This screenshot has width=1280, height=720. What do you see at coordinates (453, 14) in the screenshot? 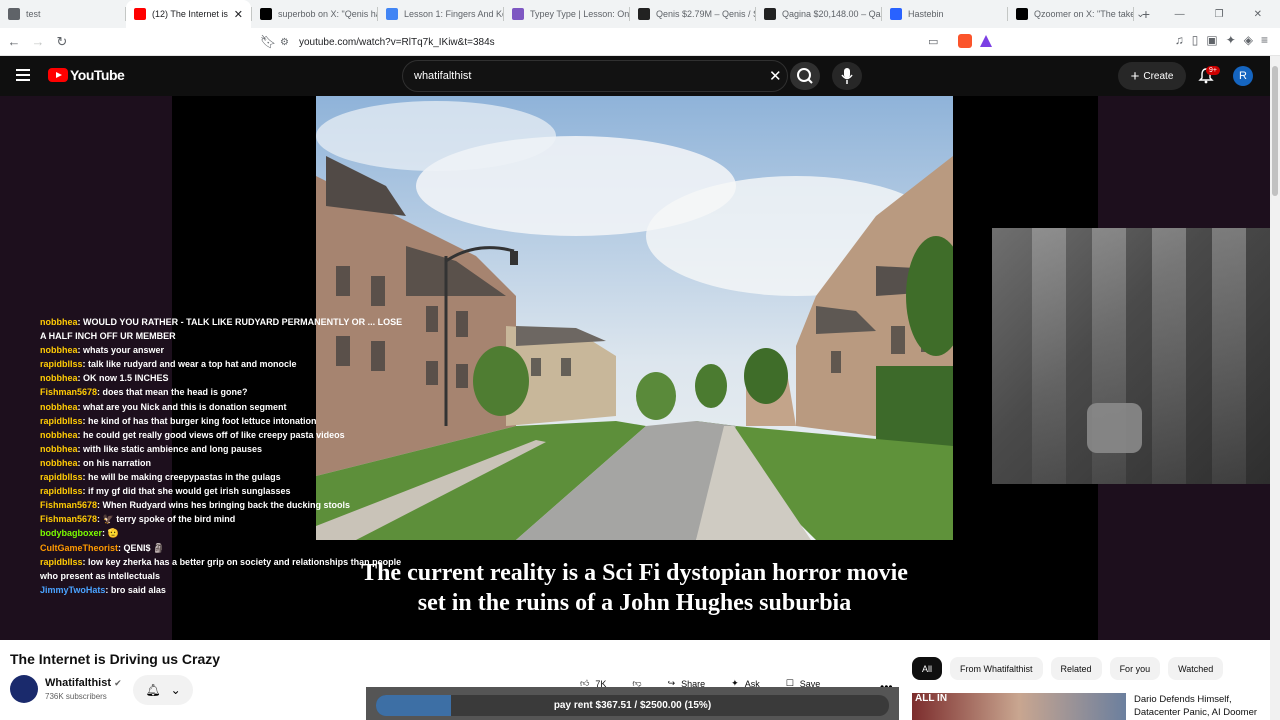
I see `tab-label: Lesson 1: Fingers And Ke` at bounding box center [453, 14].